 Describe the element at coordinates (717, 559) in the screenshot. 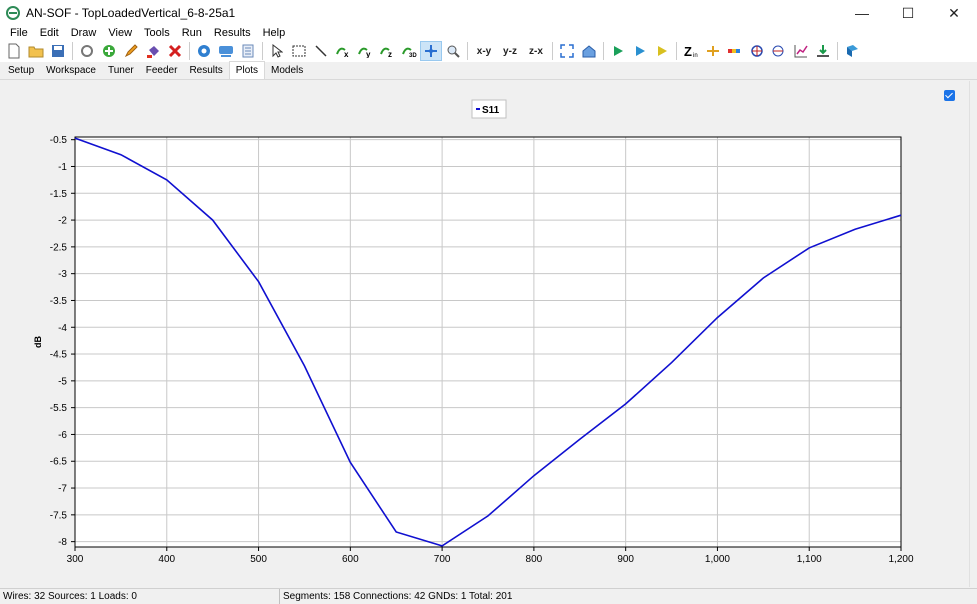

I see `x-tick-label: 1,000` at that location.